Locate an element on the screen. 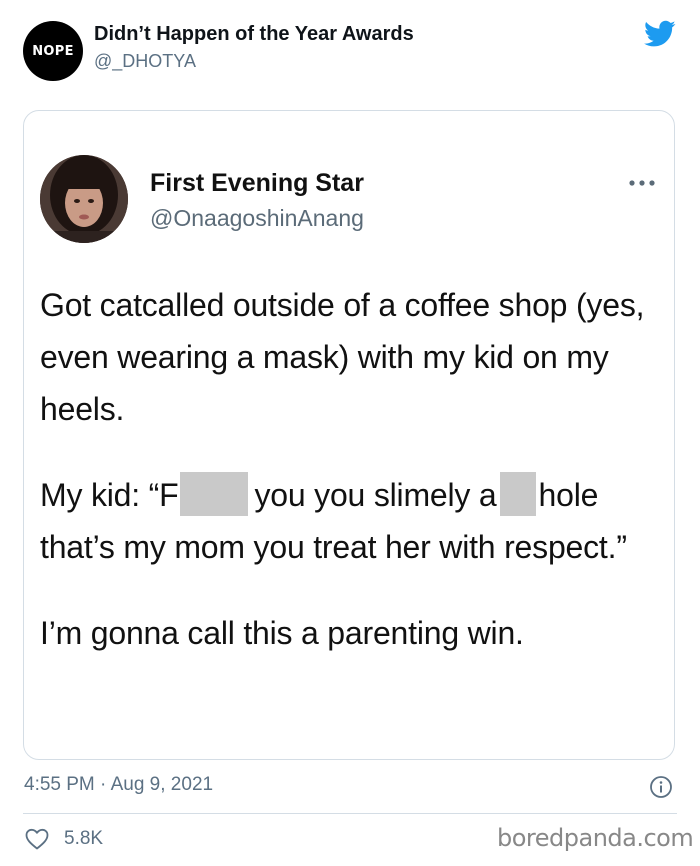 The width and height of the screenshot is (700, 866). watermark: boredpanda.com is located at coordinates (595, 838).